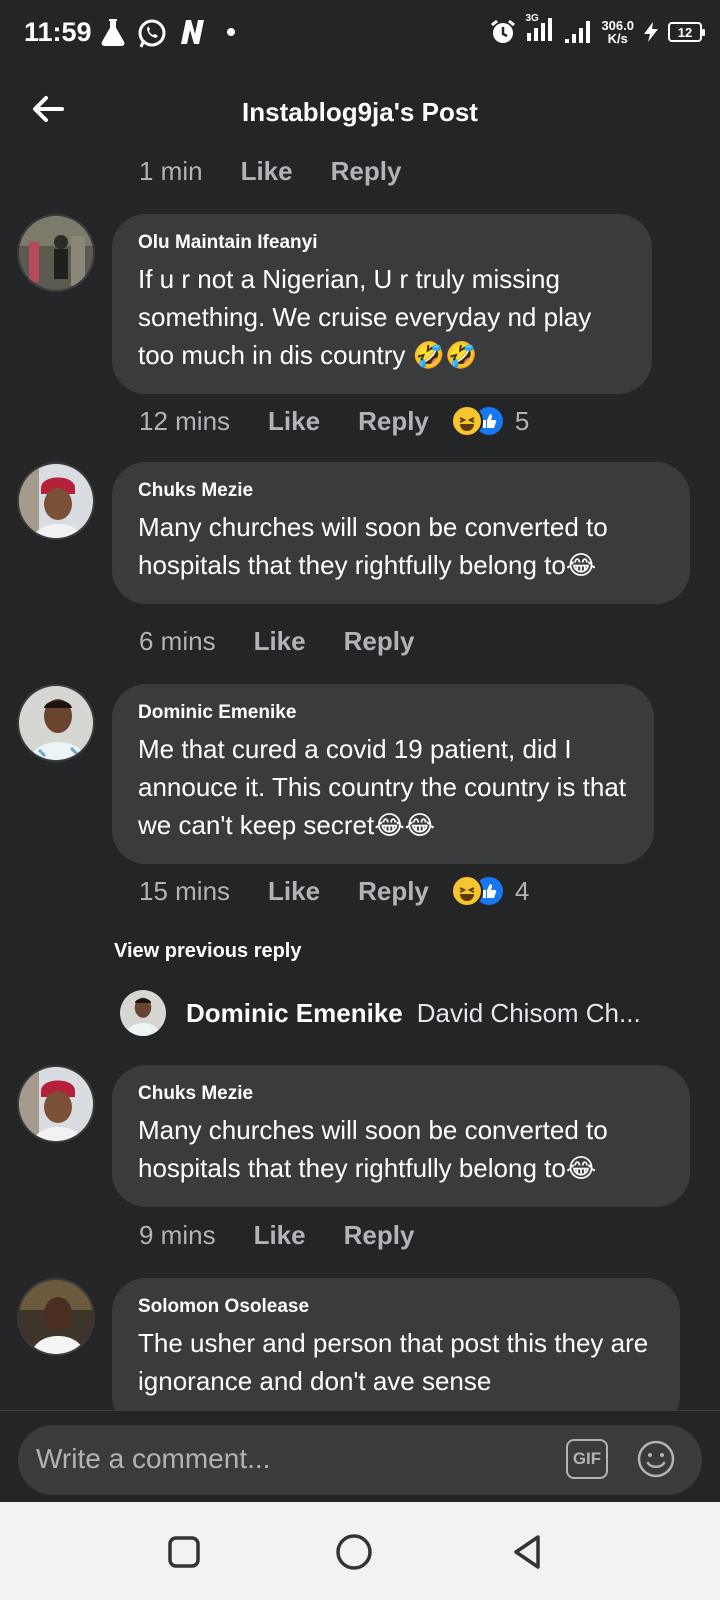 The height and width of the screenshot is (1600, 720). I want to click on comment-composer-bar: Write a comment... GIF, so click(360, 1456).